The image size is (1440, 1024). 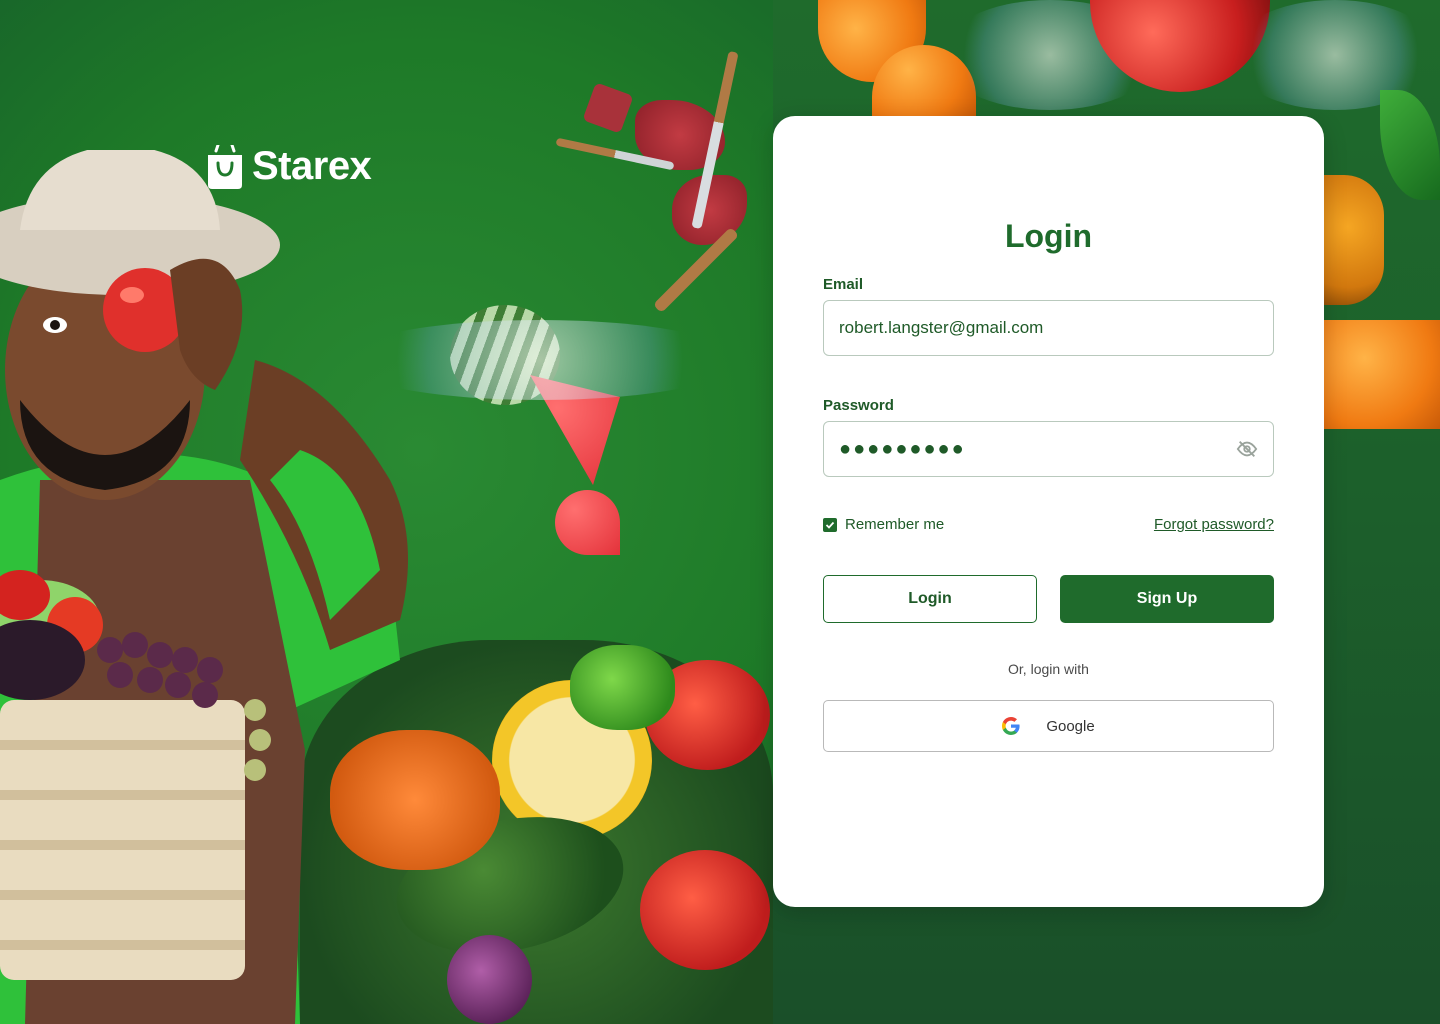 What do you see at coordinates (902, 448) in the screenshot?
I see `password-value: ●●●●●●●●●` at bounding box center [902, 448].